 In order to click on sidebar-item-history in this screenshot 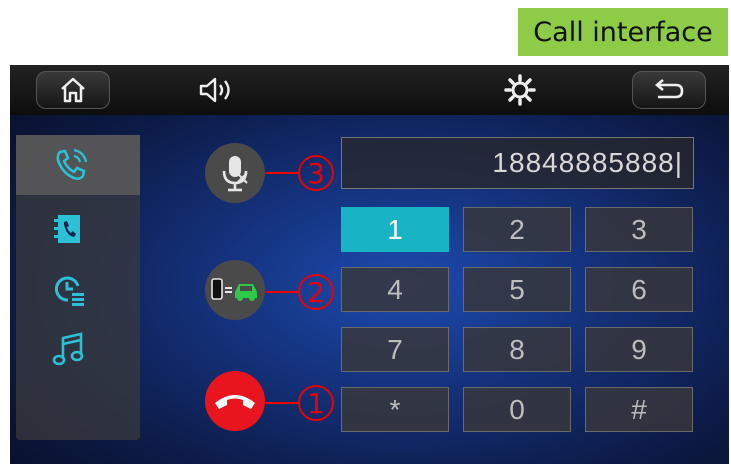, I will do `click(78, 289)`.